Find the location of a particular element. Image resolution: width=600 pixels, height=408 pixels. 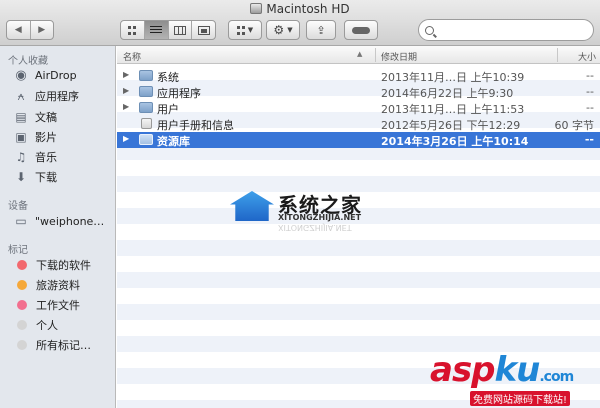

list-view-icon is located at coordinates (156, 30).